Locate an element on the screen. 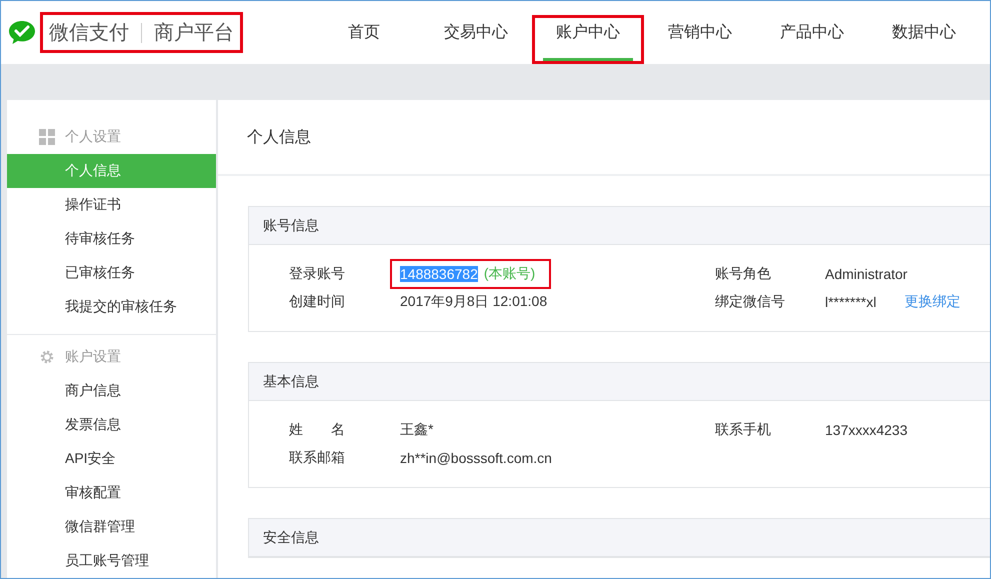 The image size is (991, 579). field-label: 账号角色 is located at coordinates (743, 274).